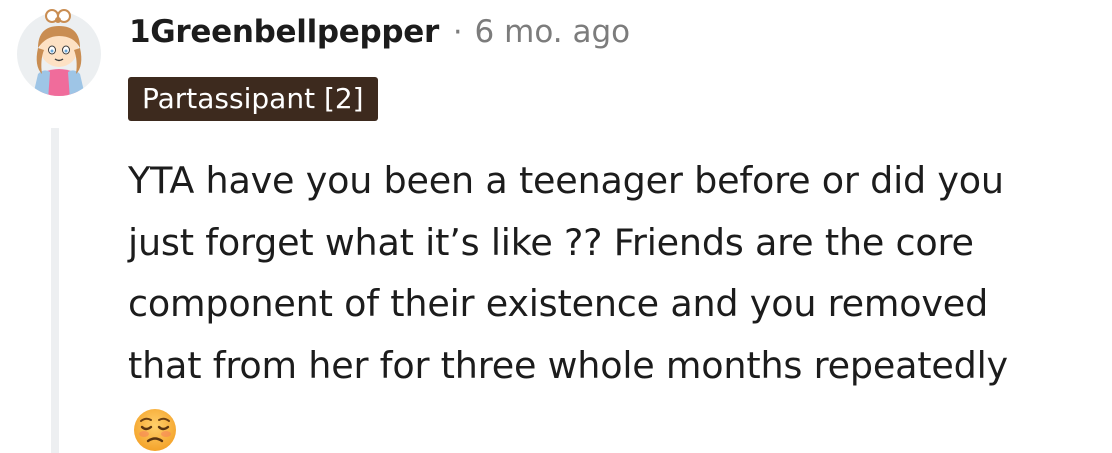 The image size is (1112, 453). What do you see at coordinates (155, 430) in the screenshot?
I see `unamused-face-icon` at bounding box center [155, 430].